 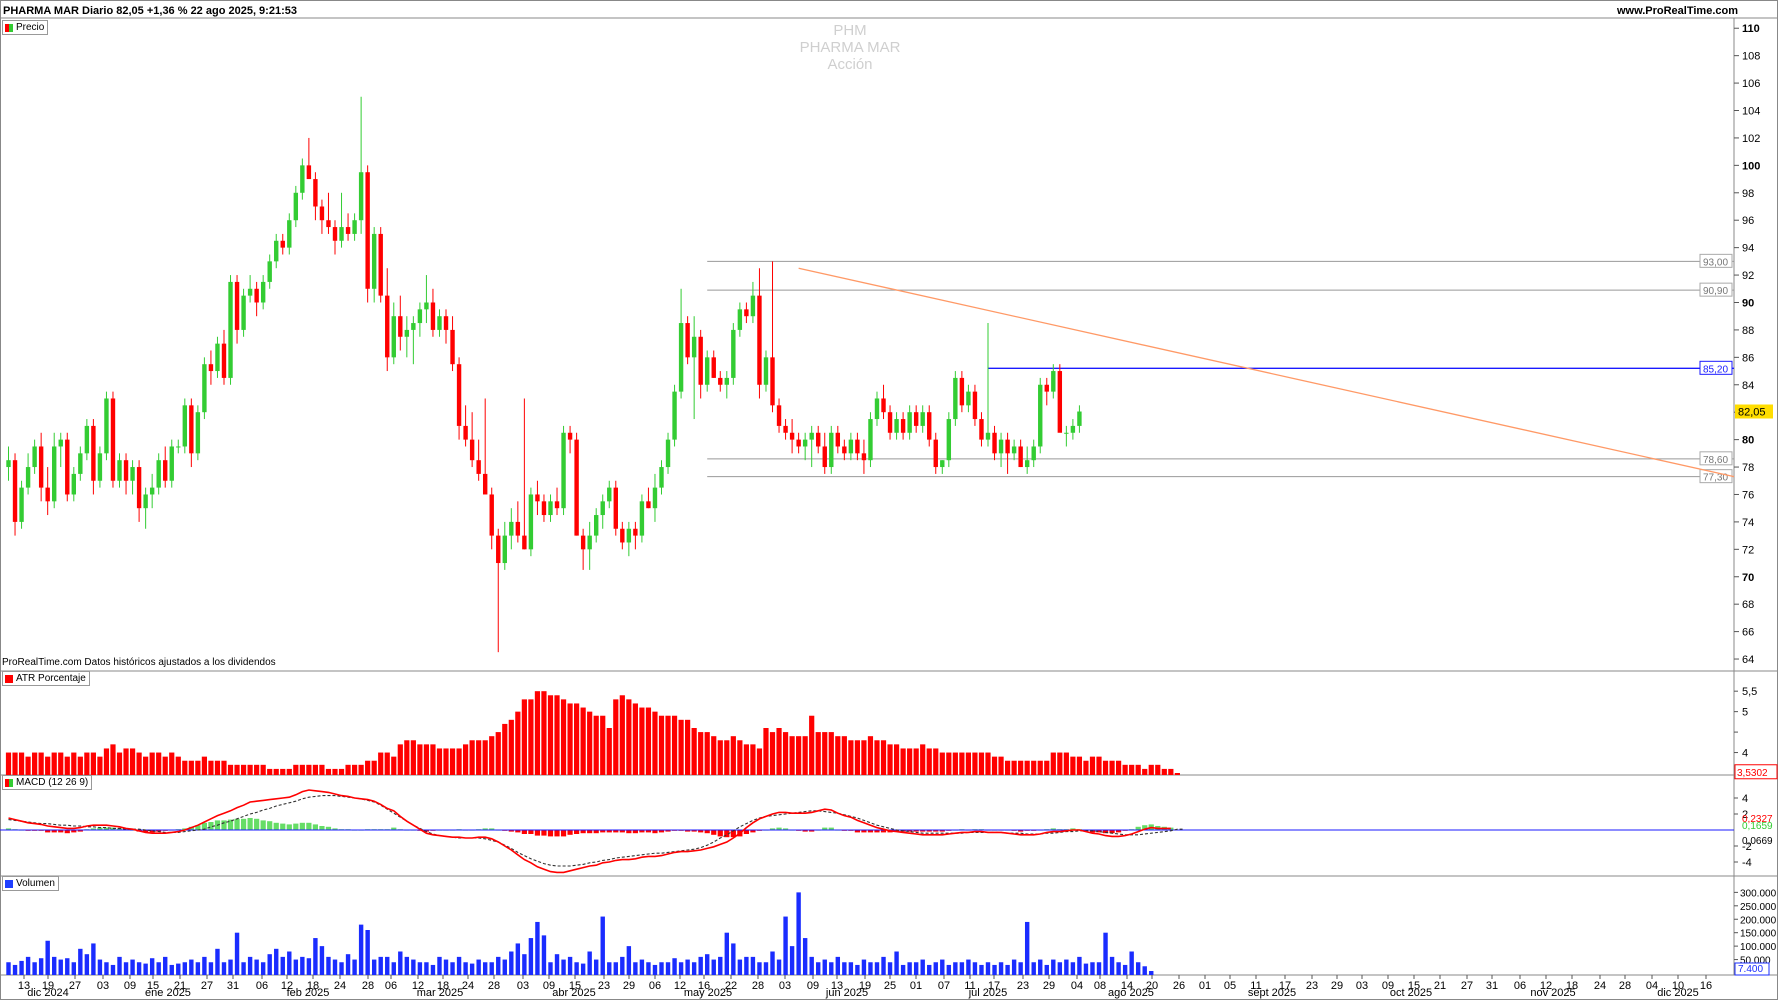 I want to click on day-label: 27, so click(x=207, y=986).